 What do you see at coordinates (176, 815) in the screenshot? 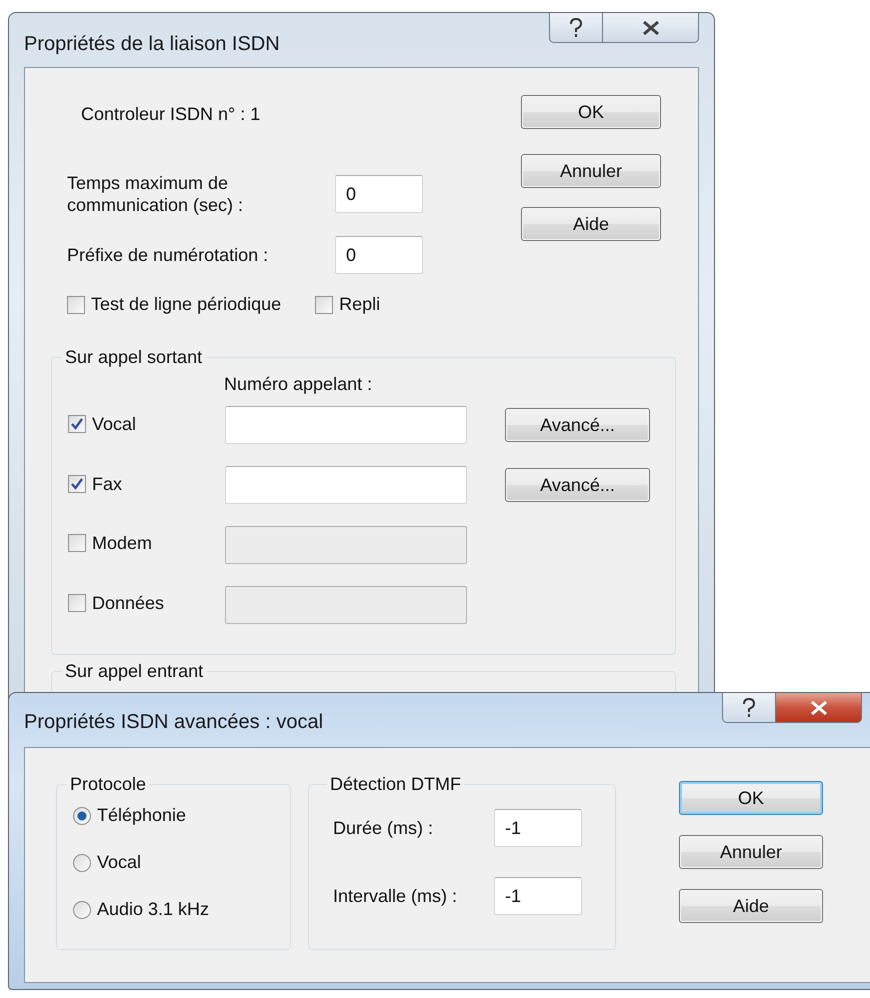
I see `radio-button: Téléphonie` at bounding box center [176, 815].